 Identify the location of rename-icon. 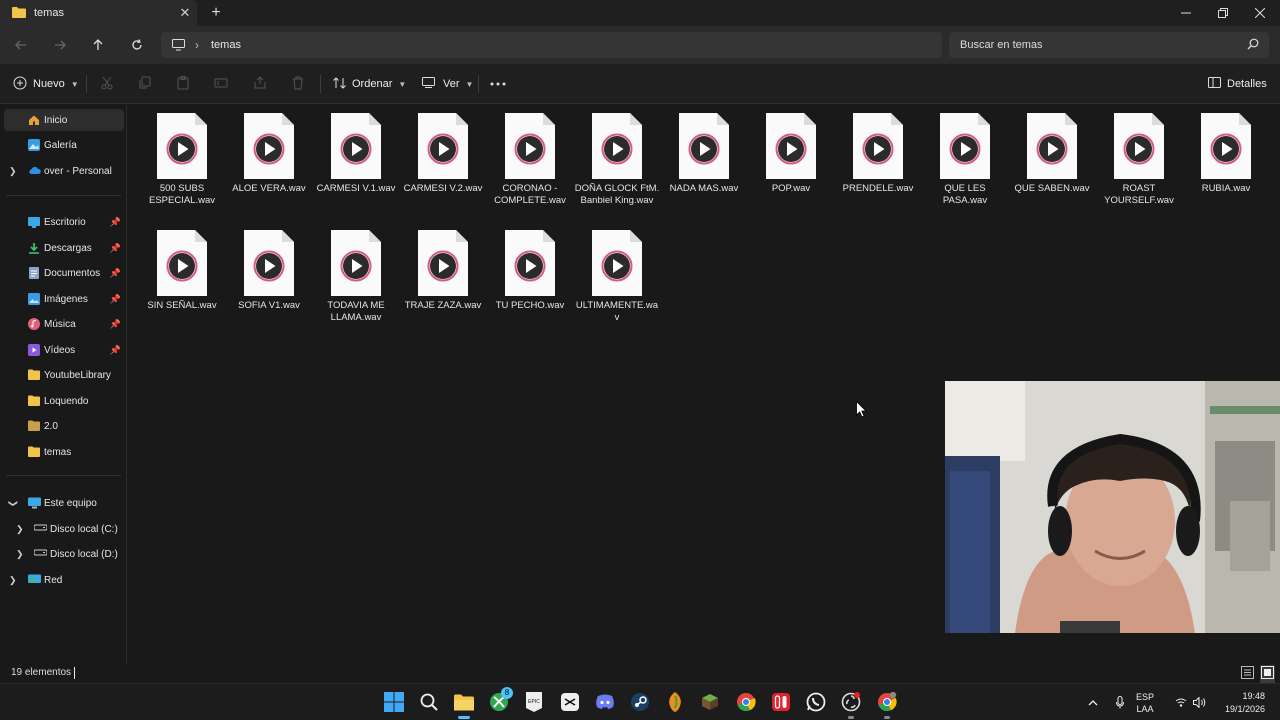
(222, 84).